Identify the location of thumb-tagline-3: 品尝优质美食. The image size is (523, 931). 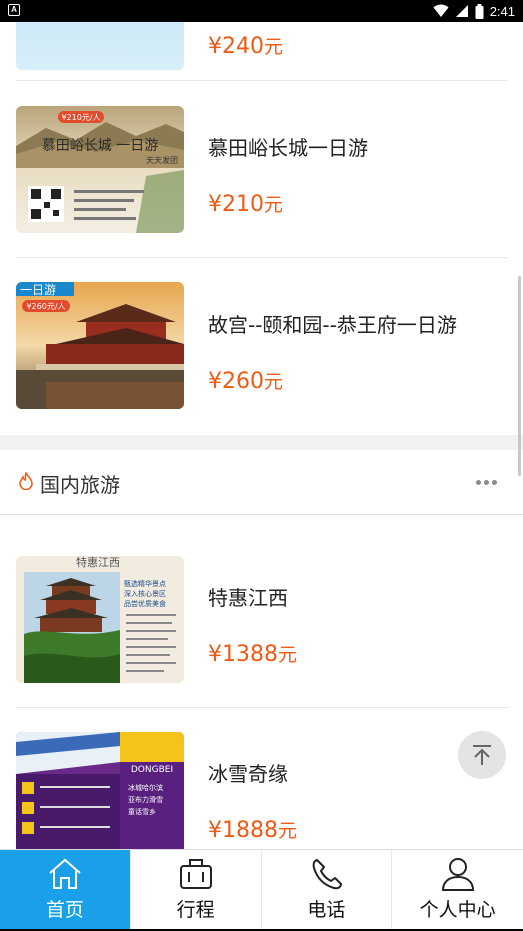
(145, 603).